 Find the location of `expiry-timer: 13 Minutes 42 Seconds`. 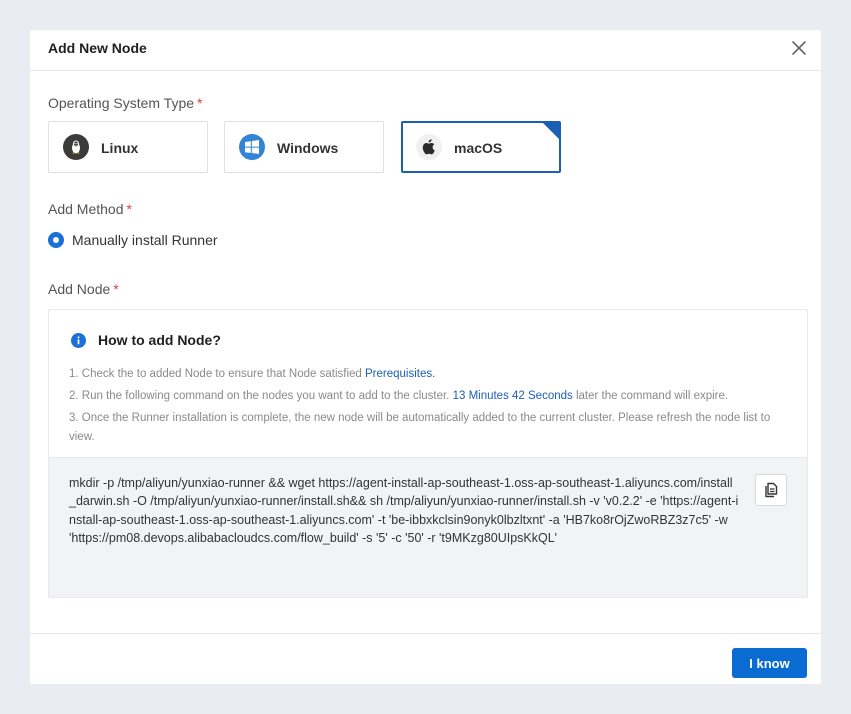

expiry-timer: 13 Minutes 42 Seconds is located at coordinates (512, 396).